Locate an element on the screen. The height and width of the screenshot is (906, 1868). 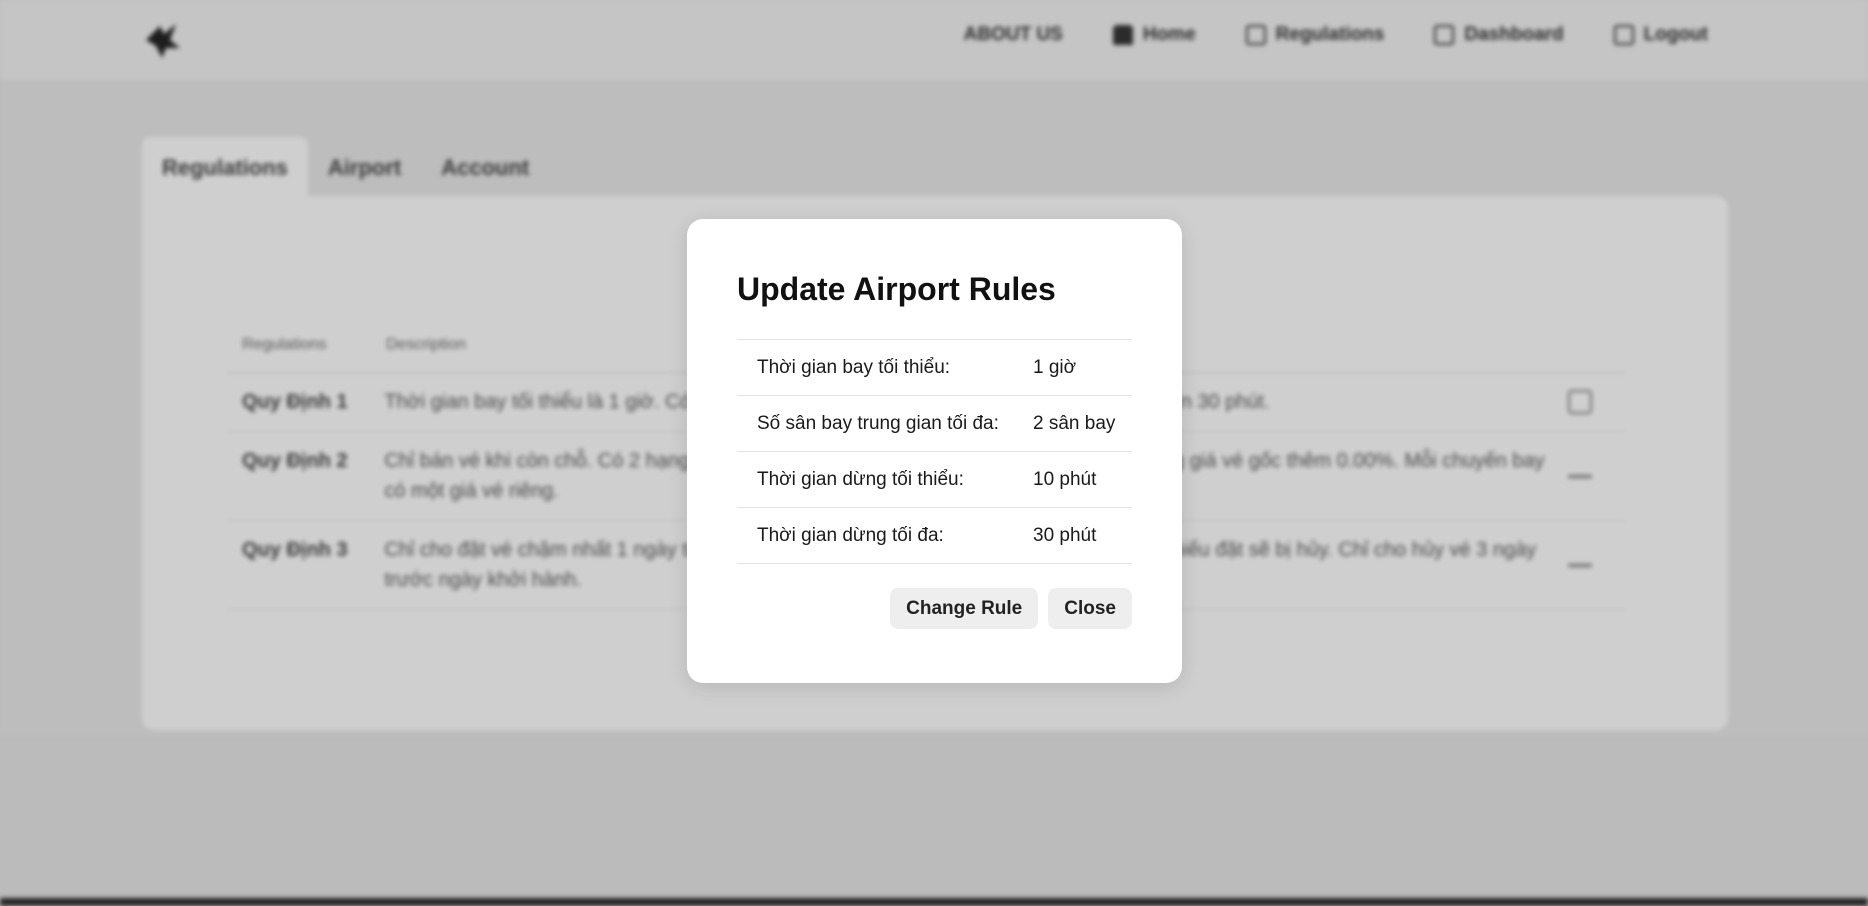
change-rule-button: Change Rule is located at coordinates (964, 608).